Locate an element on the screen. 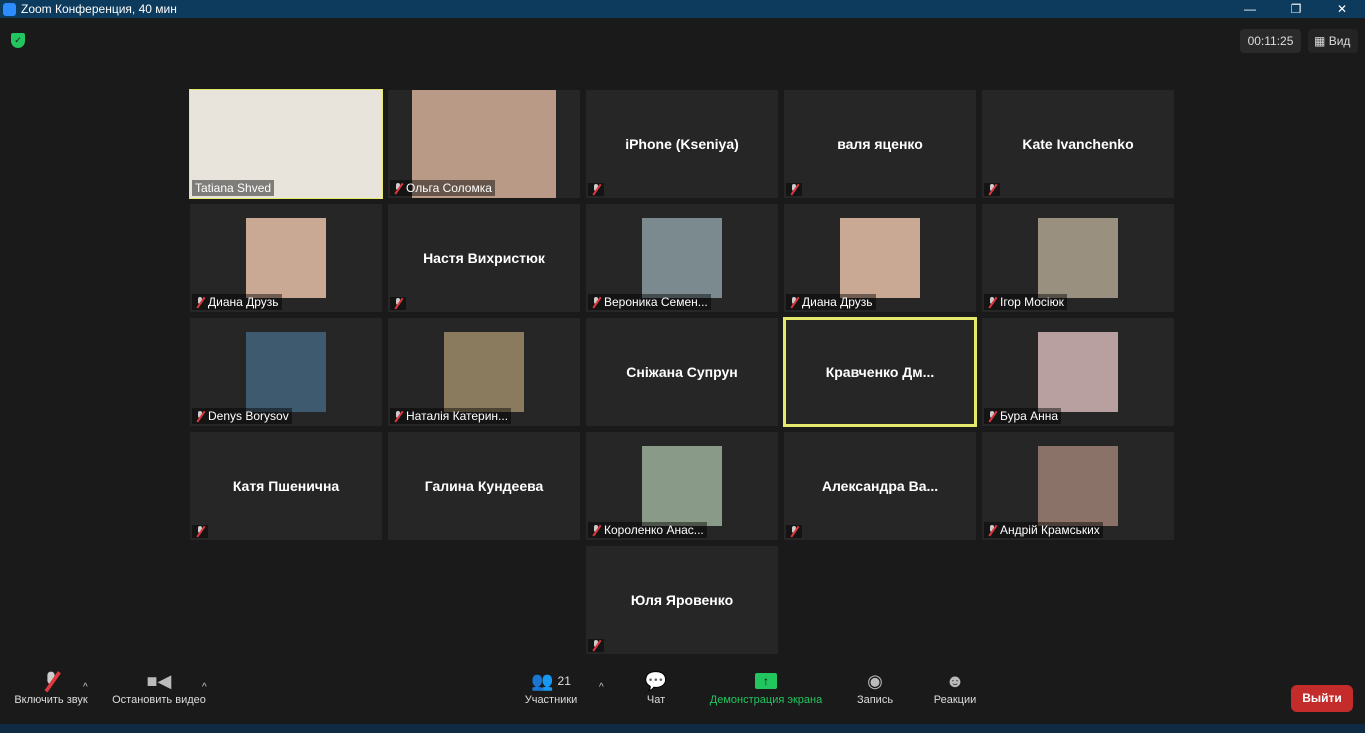 The width and height of the screenshot is (1365, 733). participant-tile: Настя Вихристюк is located at coordinates (484, 258).